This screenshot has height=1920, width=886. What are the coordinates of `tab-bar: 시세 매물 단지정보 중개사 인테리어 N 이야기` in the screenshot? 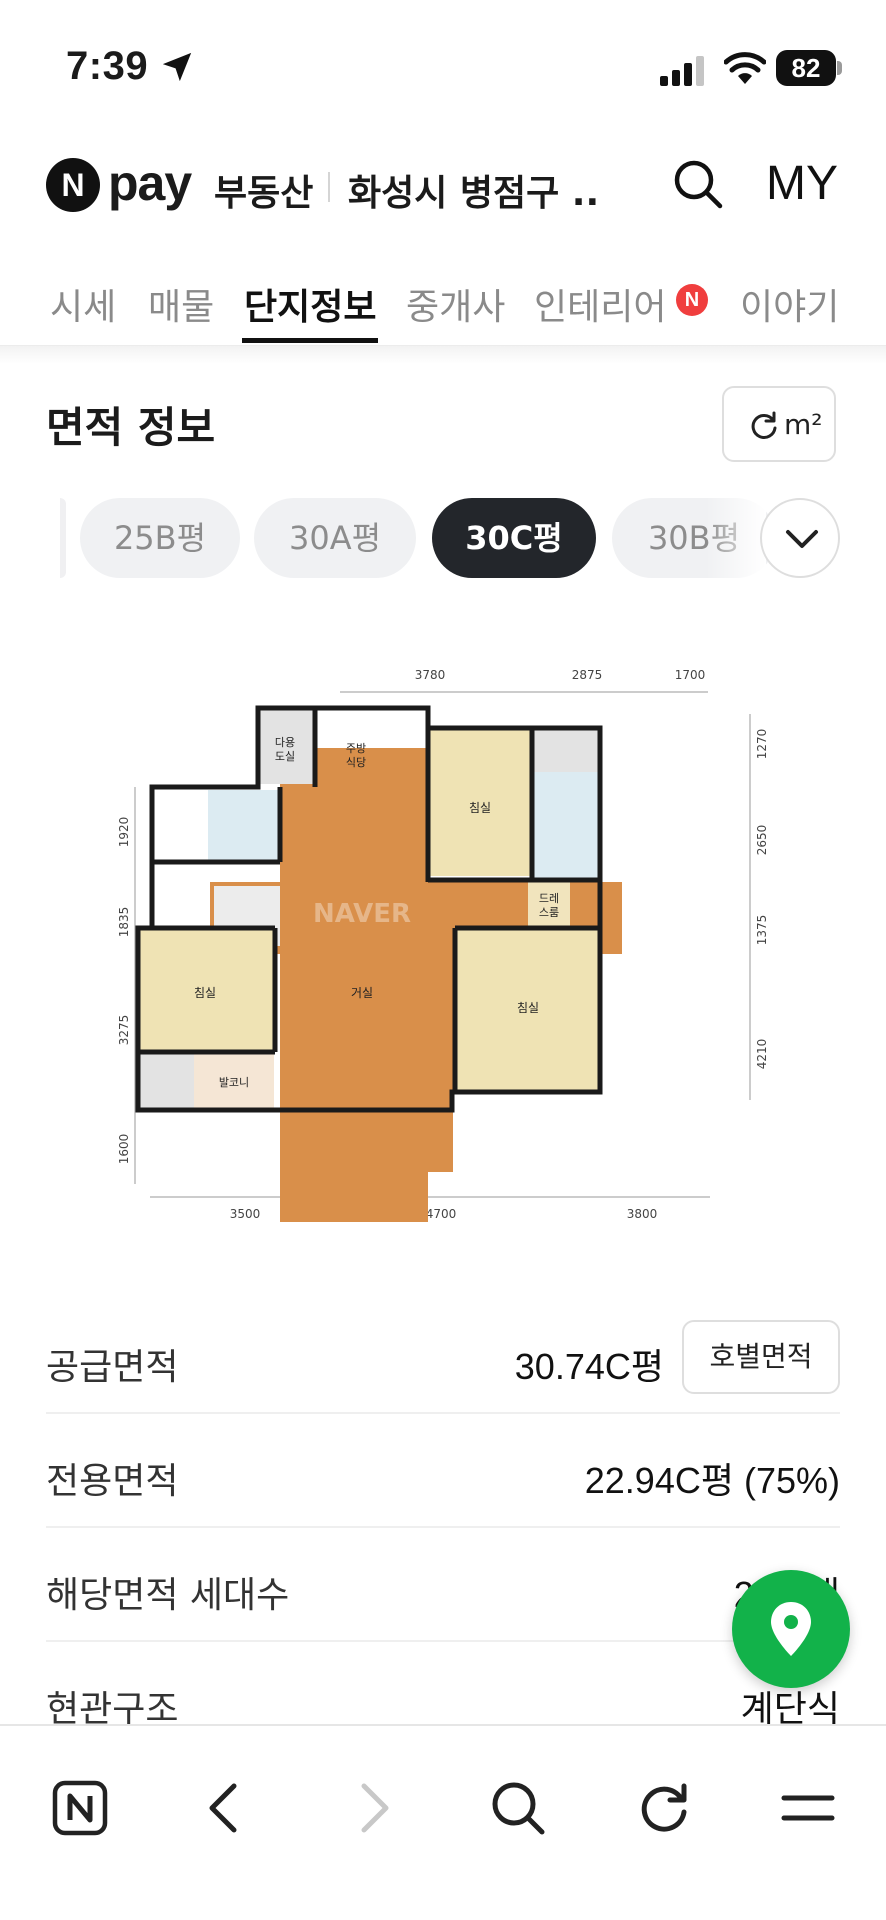 It's located at (443, 298).